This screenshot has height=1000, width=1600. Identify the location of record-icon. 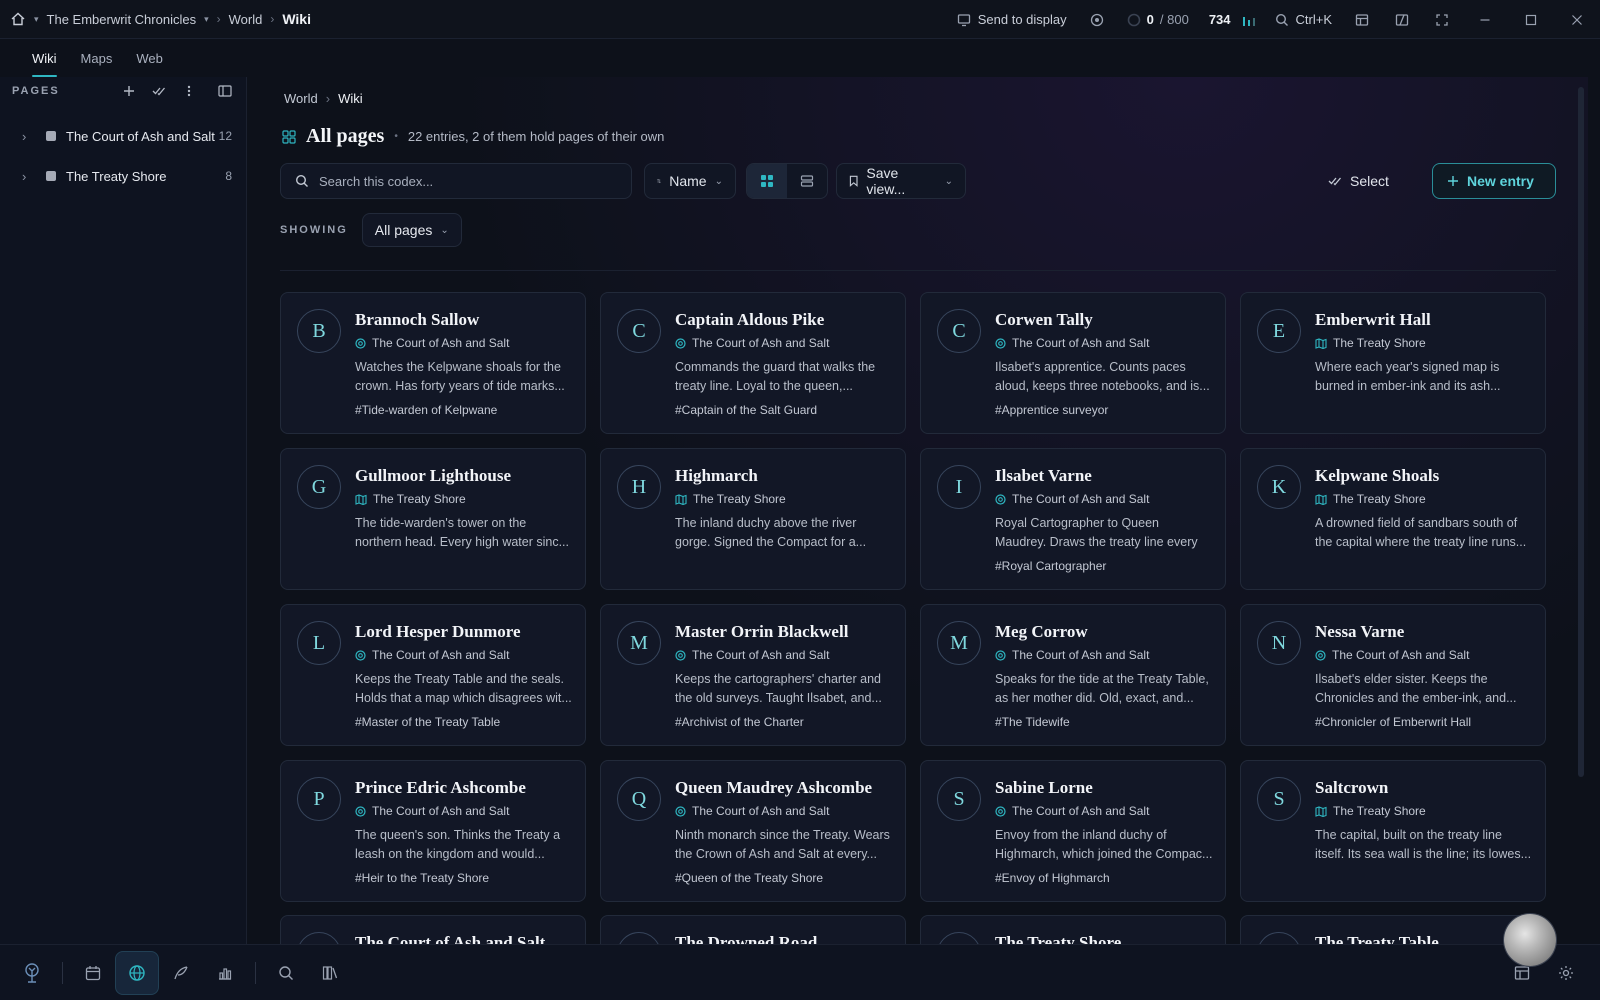
(1097, 19).